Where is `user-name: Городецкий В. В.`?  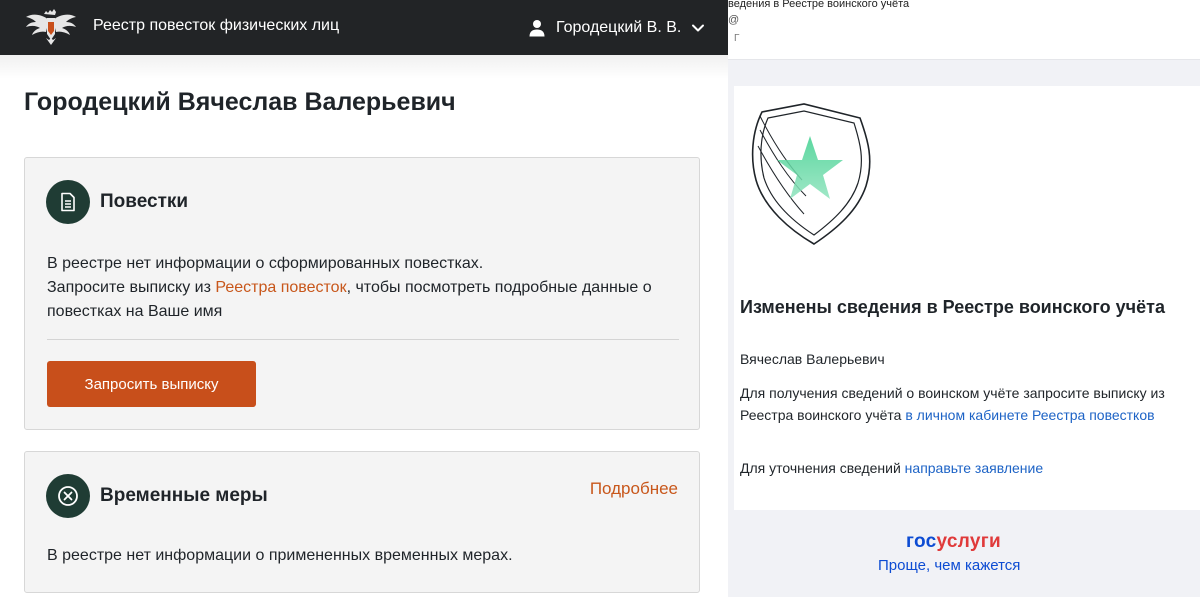
user-name: Городецкий В. В. is located at coordinates (619, 27).